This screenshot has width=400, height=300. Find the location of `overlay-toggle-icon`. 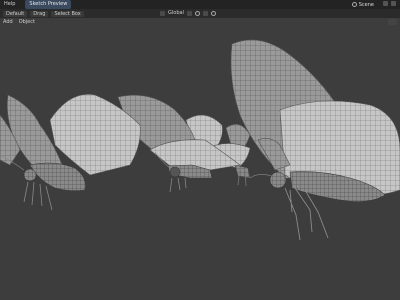

overlay-toggle-icon is located at coordinates (392, 22).